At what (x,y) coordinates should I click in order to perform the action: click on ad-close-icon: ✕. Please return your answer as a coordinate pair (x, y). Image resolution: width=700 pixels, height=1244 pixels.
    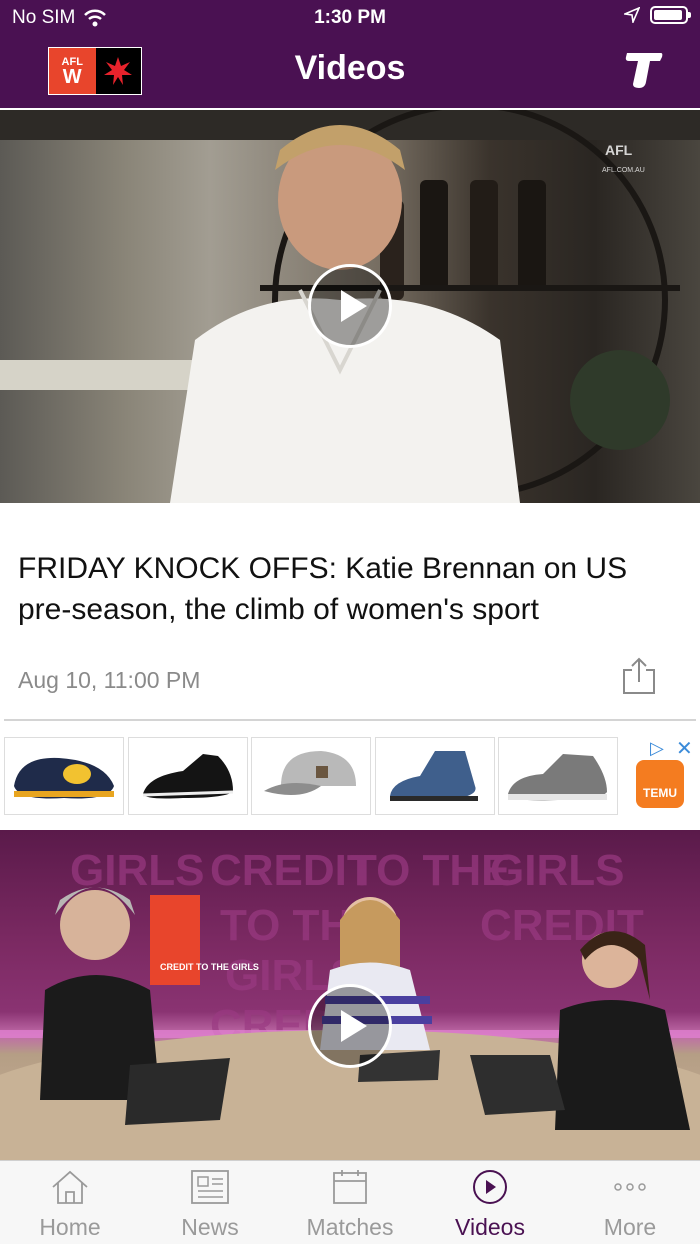
    Looking at the image, I should click on (684, 748).